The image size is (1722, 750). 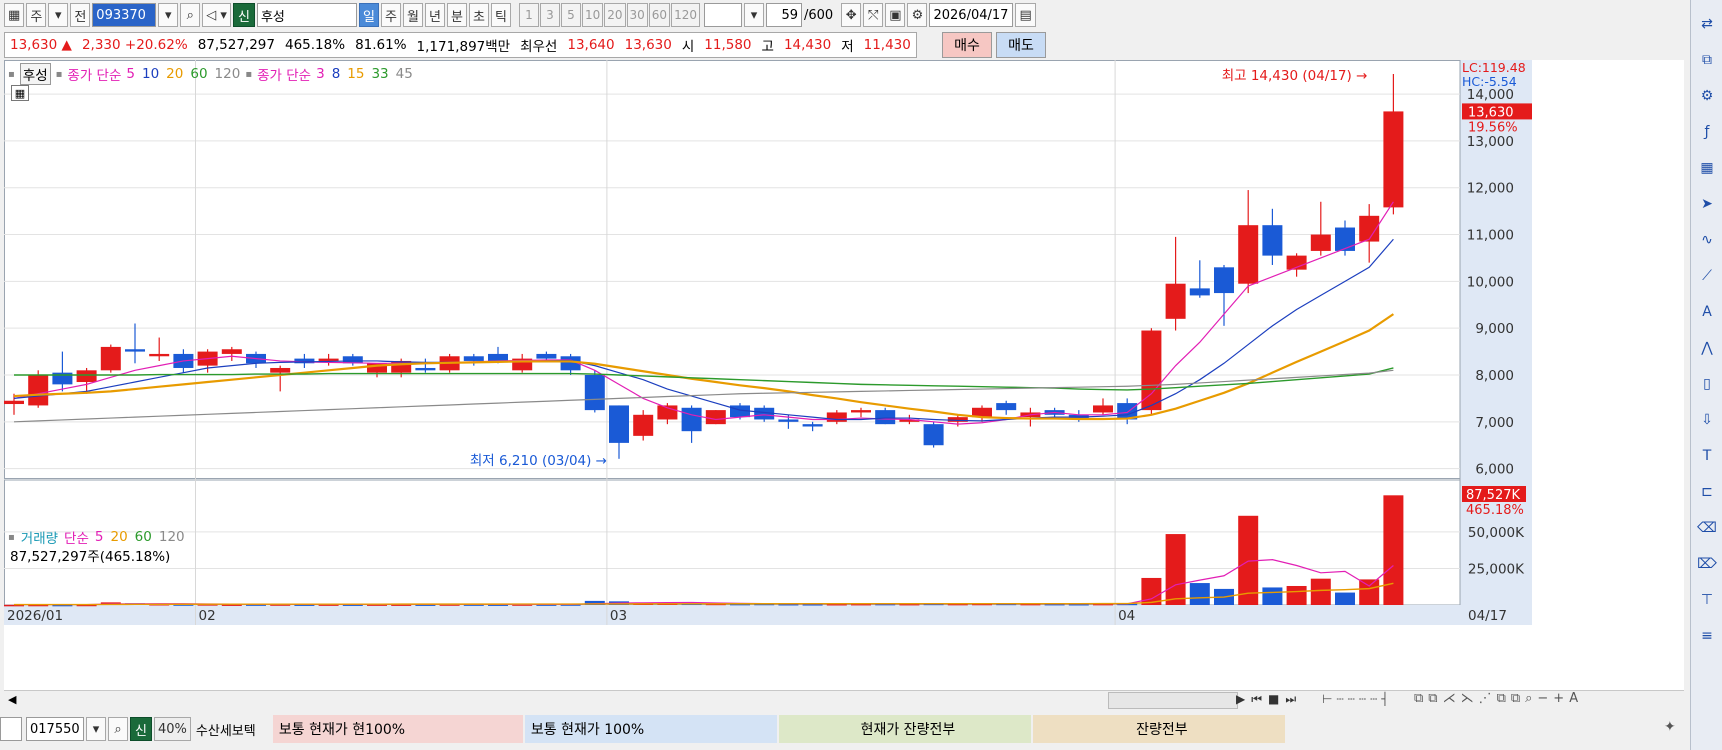 What do you see at coordinates (168, 15) in the screenshot?
I see `code-dropdown-icon: ▾` at bounding box center [168, 15].